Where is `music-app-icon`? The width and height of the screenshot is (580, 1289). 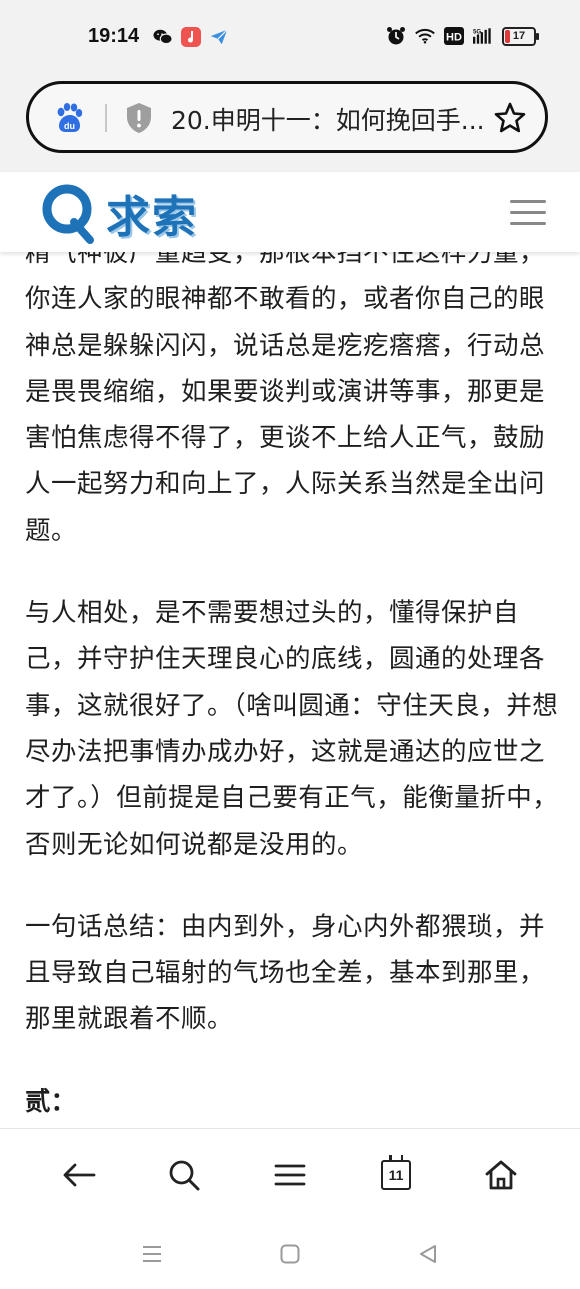
music-app-icon is located at coordinates (191, 37).